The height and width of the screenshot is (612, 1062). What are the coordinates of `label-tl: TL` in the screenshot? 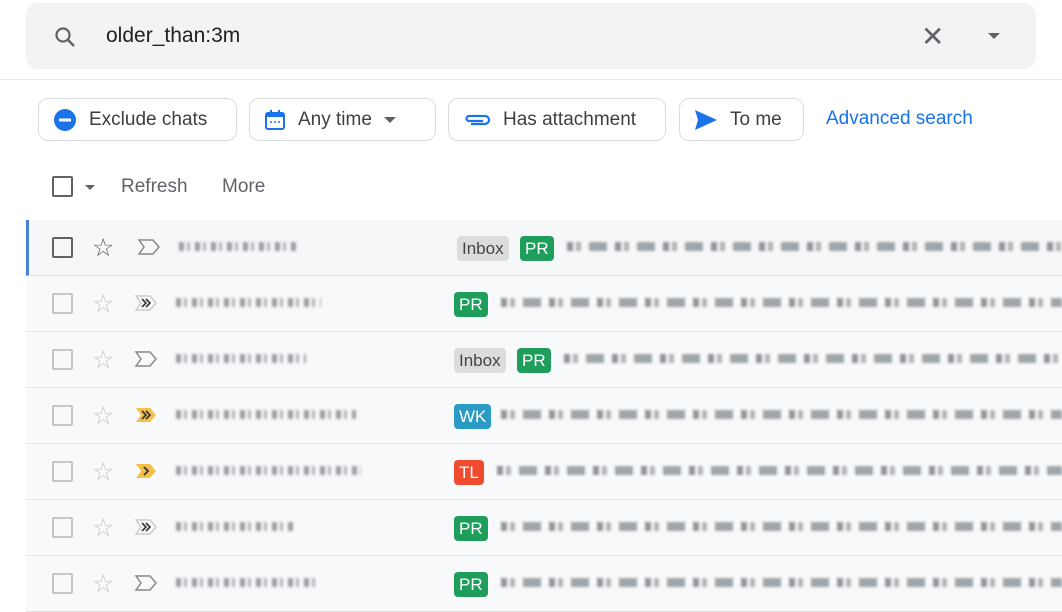 It's located at (469, 472).